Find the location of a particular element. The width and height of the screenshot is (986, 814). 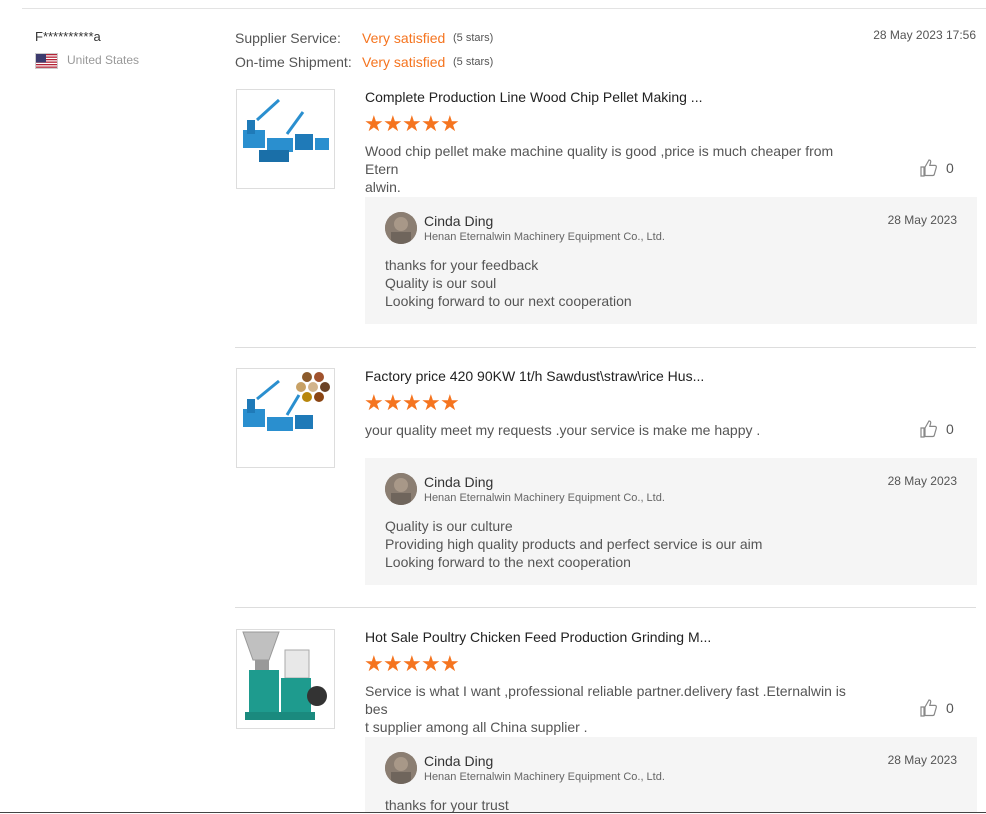

reviewer-name: F**********a is located at coordinates (68, 36).